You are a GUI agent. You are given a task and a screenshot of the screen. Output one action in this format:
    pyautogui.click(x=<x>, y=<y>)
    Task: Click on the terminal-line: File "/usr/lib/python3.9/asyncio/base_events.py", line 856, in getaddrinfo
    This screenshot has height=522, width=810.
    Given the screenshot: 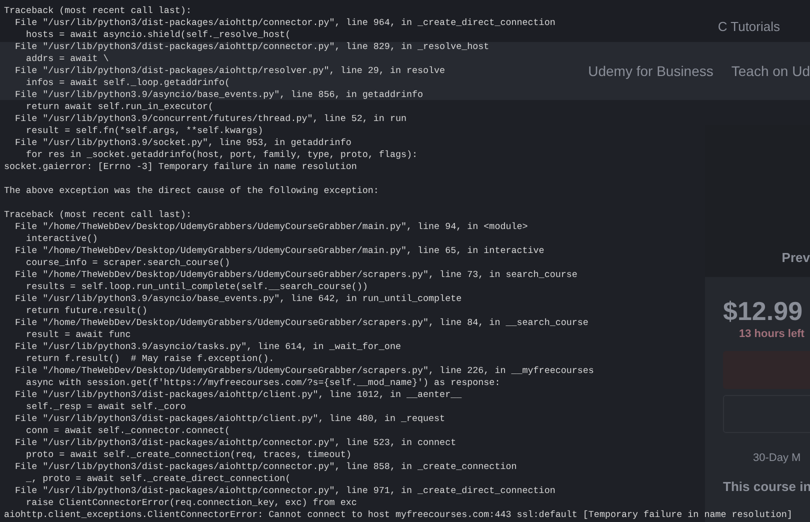 What is the action you would take?
    pyautogui.click(x=219, y=95)
    